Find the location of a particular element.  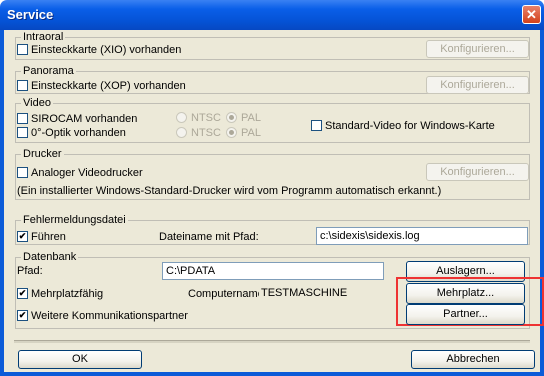

database-path-input: C:\PDATA is located at coordinates (273, 271).